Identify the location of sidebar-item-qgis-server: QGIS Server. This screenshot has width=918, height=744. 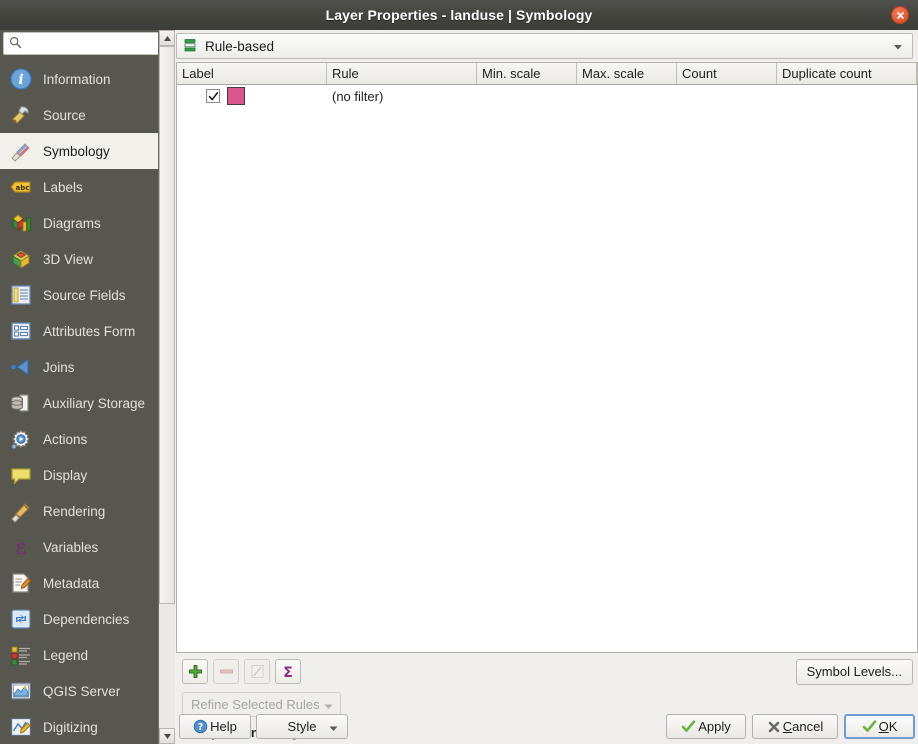
(79, 691).